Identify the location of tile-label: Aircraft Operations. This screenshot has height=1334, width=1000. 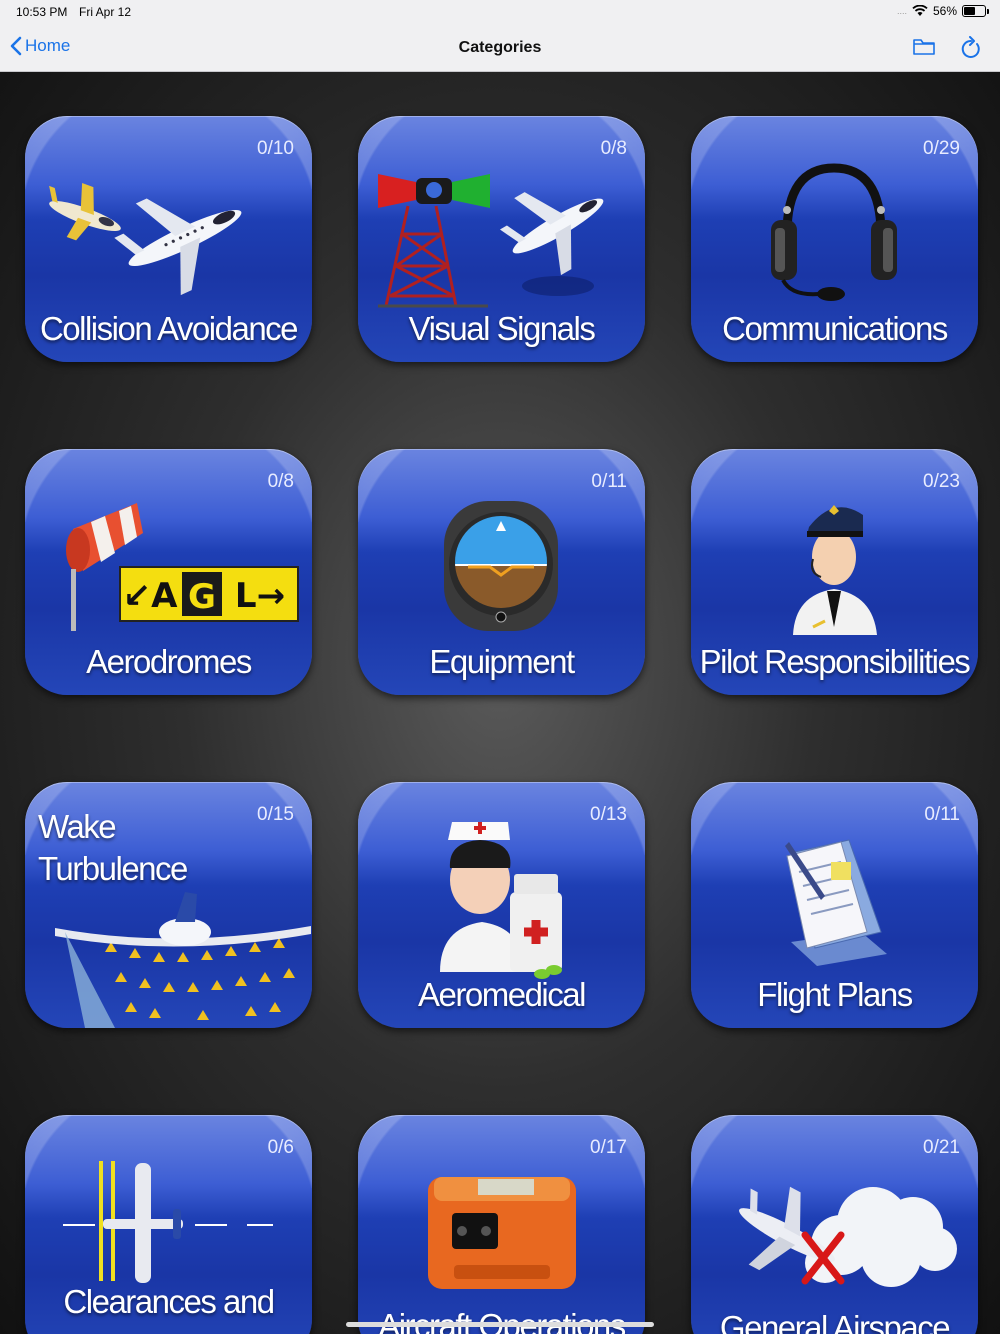
(502, 1320).